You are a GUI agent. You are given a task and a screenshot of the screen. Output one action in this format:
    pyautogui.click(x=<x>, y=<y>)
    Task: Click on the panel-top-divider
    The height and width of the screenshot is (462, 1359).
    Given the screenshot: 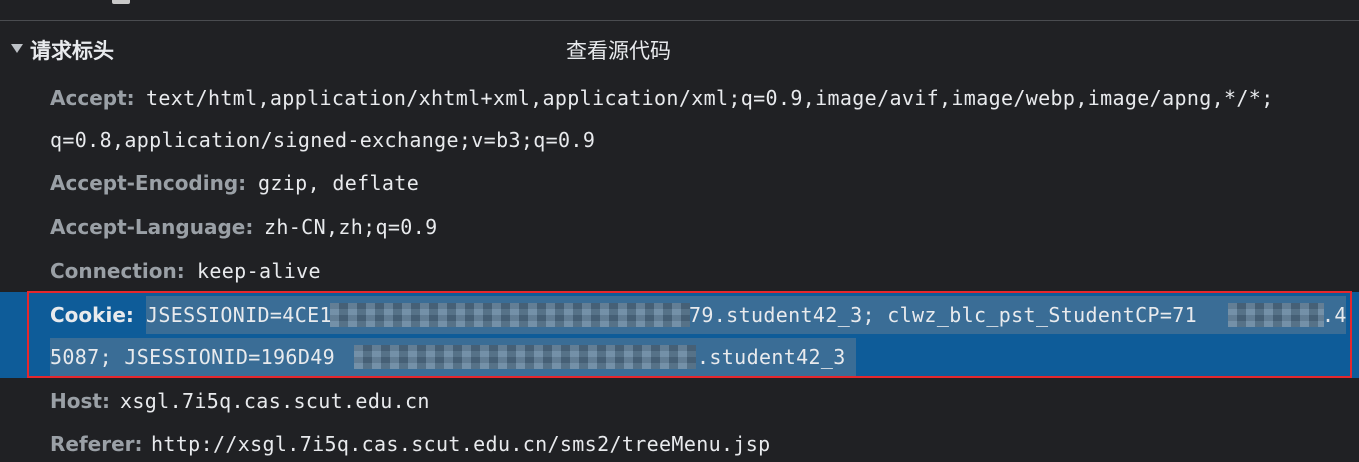 What is the action you would take?
    pyautogui.click(x=679, y=10)
    